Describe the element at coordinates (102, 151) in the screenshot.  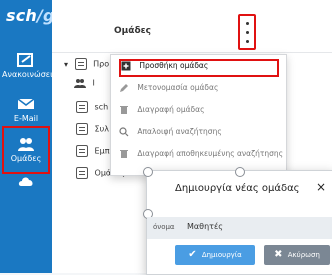
I see `tree-item-label: Εμπ` at that location.